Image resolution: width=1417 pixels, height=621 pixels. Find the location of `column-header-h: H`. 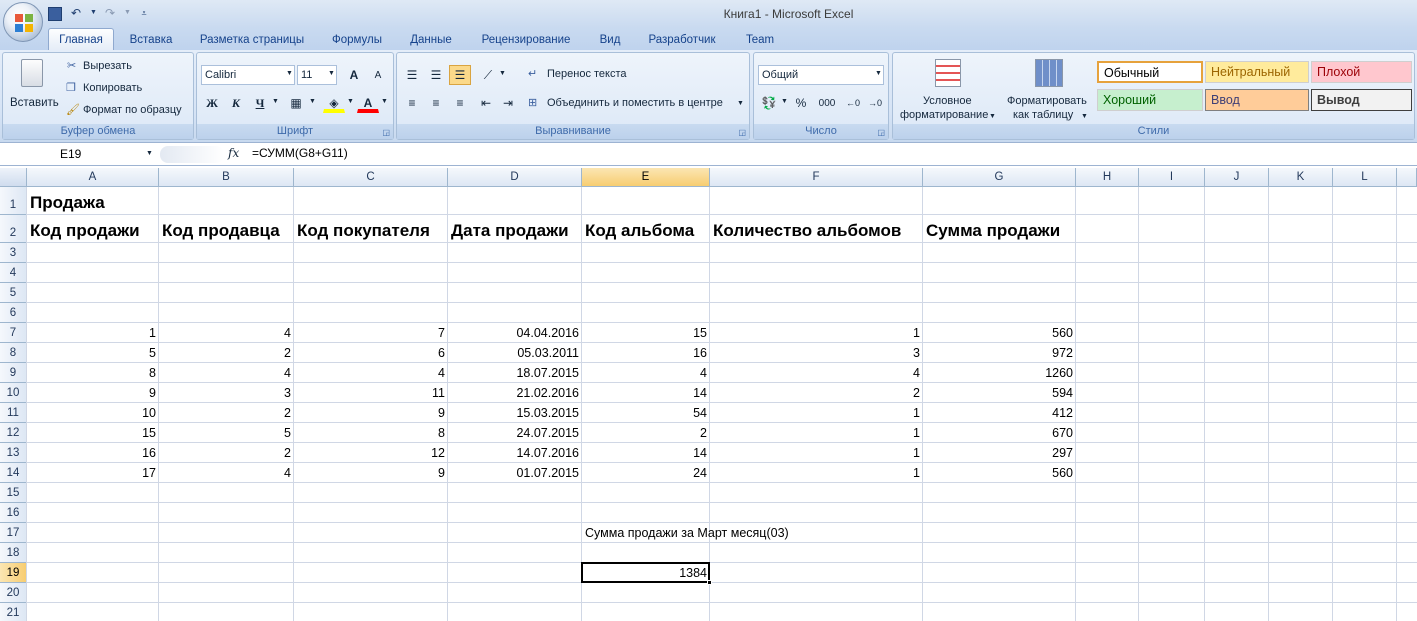

column-header-h: H is located at coordinates (1107, 177).